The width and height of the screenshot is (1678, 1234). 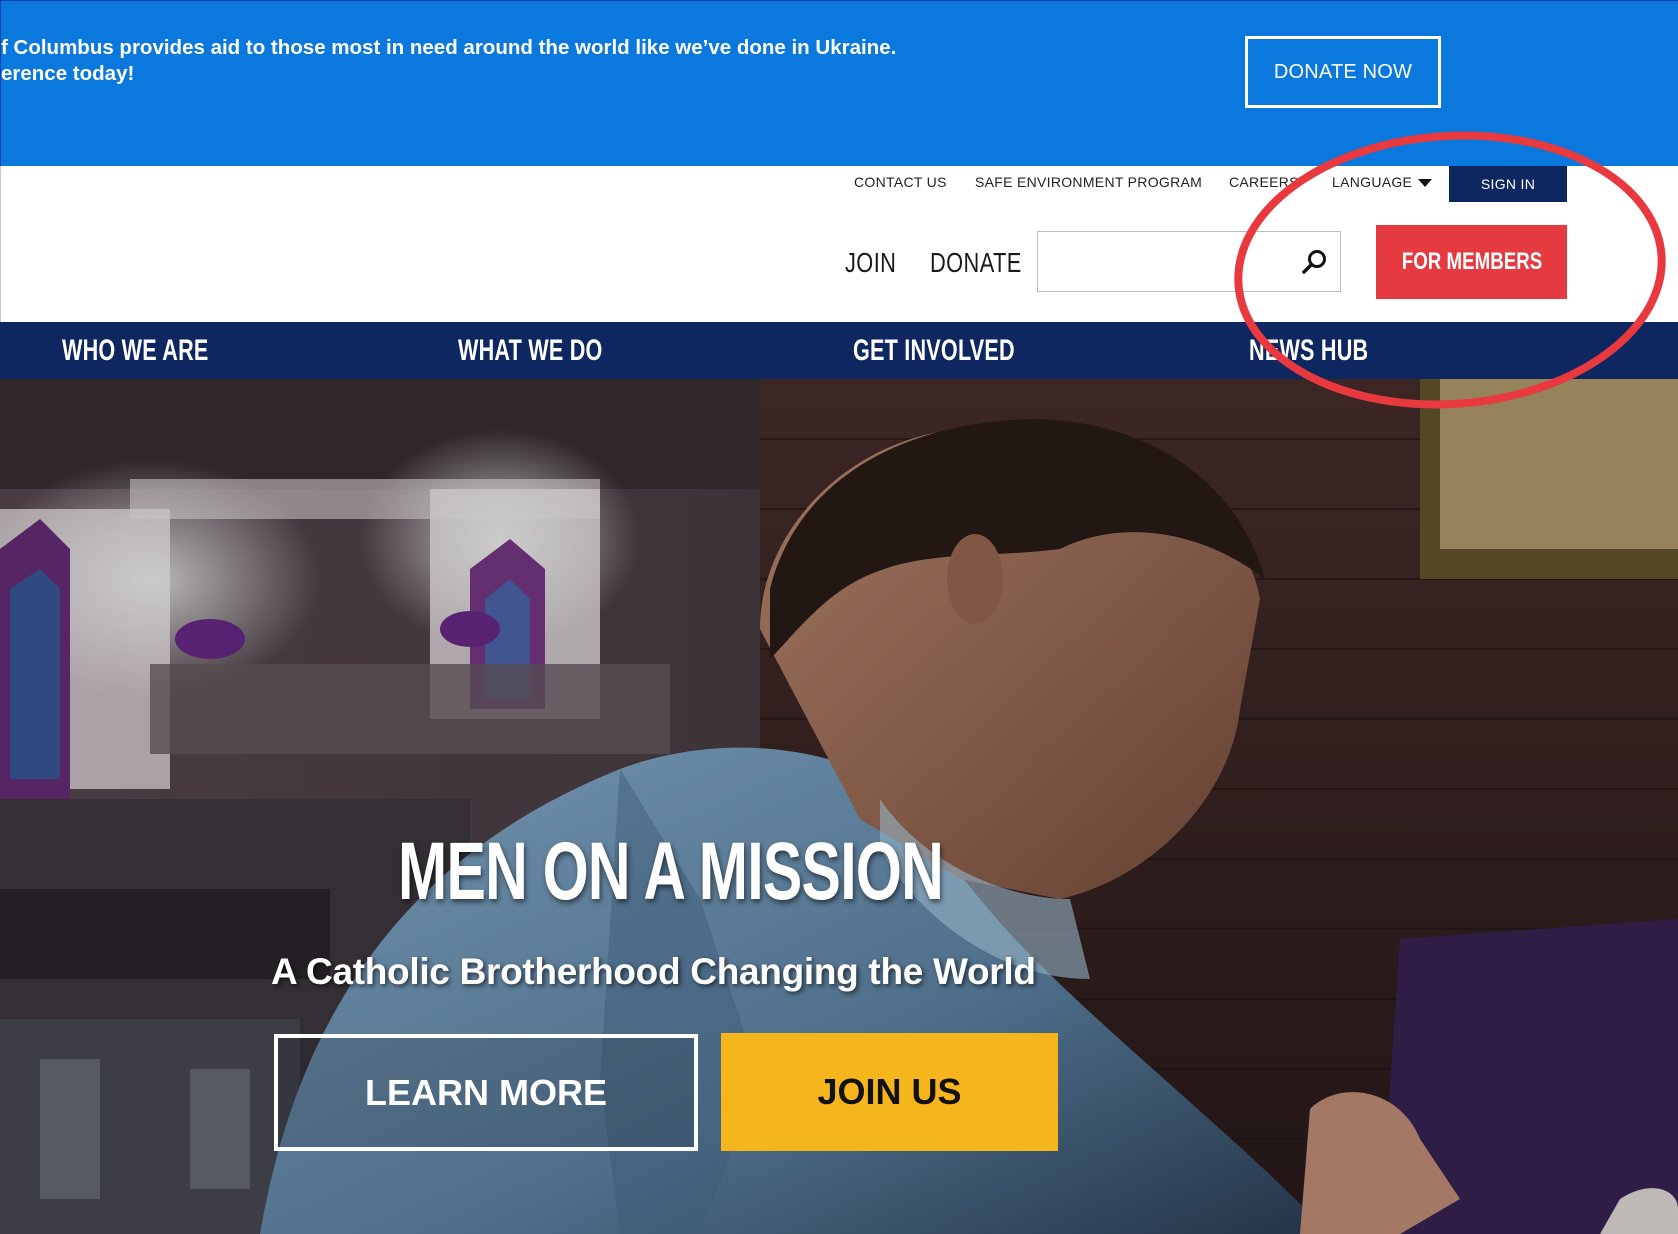 I want to click on contact-us-link: CONTACT US, so click(x=900, y=182).